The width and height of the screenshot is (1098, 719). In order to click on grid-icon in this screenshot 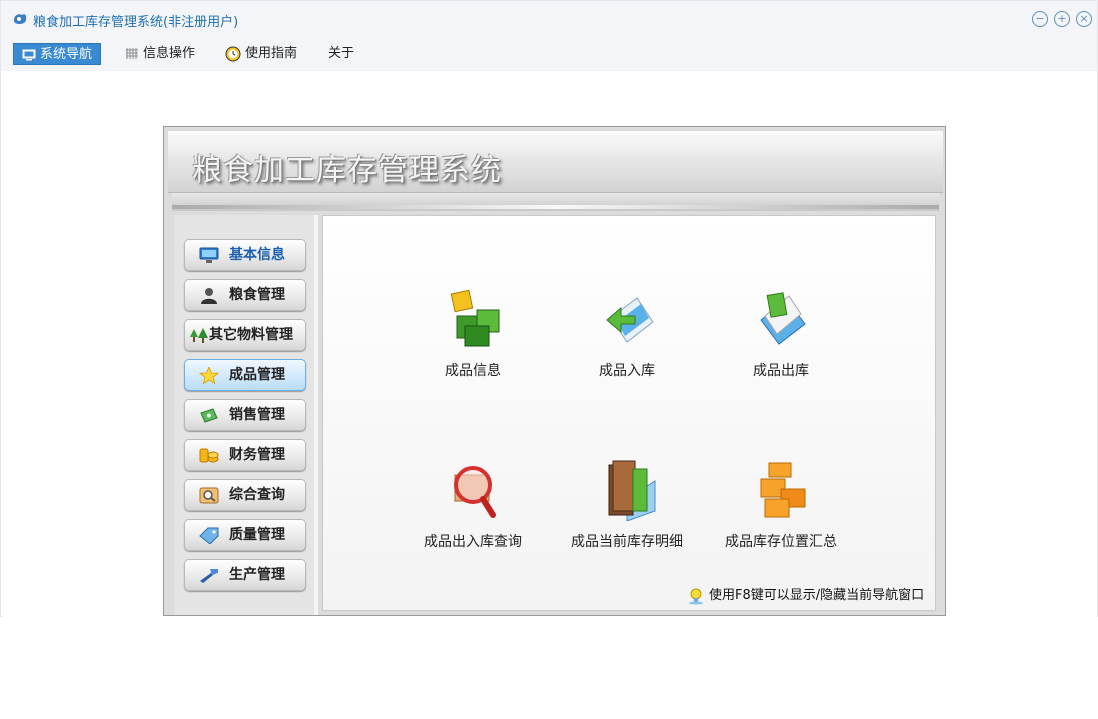, I will do `click(132, 53)`.